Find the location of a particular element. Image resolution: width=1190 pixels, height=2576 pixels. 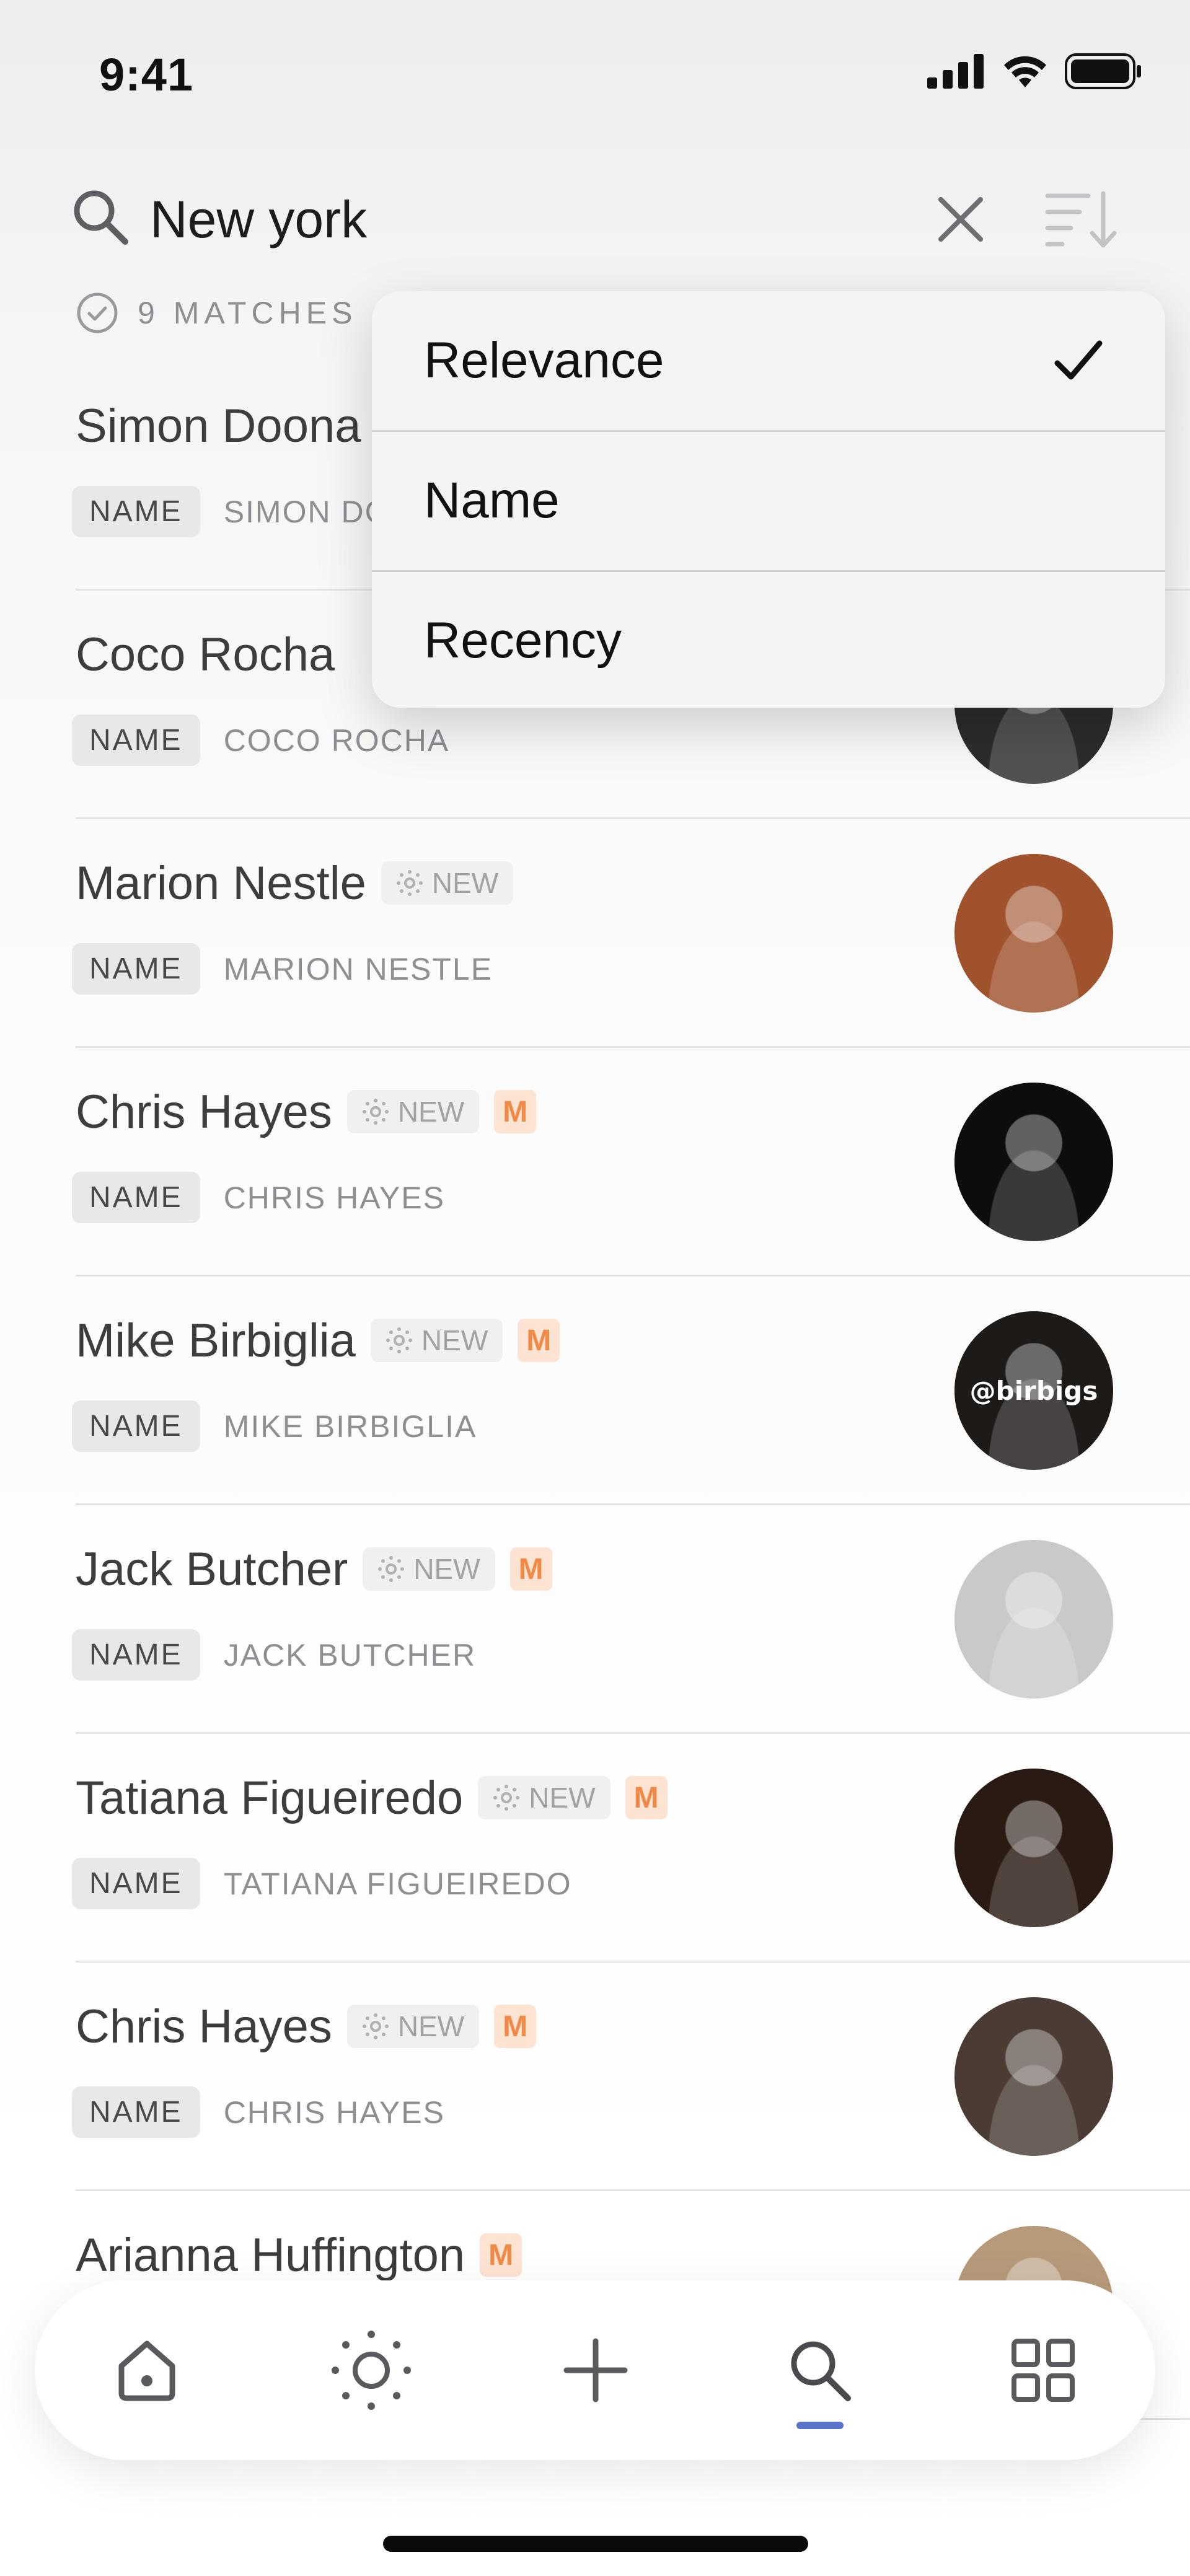

tab-search is located at coordinates (820, 2370).